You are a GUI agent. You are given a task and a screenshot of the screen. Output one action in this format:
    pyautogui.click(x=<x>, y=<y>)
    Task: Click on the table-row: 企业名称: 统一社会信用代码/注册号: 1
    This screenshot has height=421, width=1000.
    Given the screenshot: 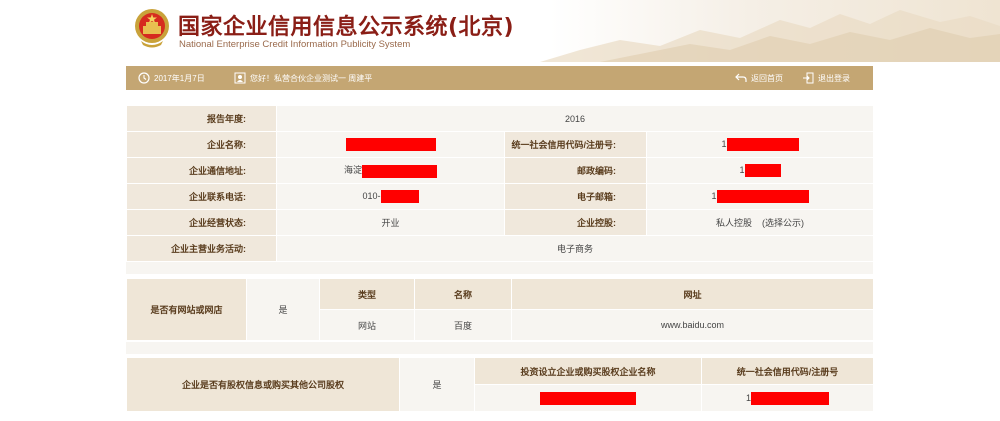 What is the action you would take?
    pyautogui.click(x=500, y=144)
    